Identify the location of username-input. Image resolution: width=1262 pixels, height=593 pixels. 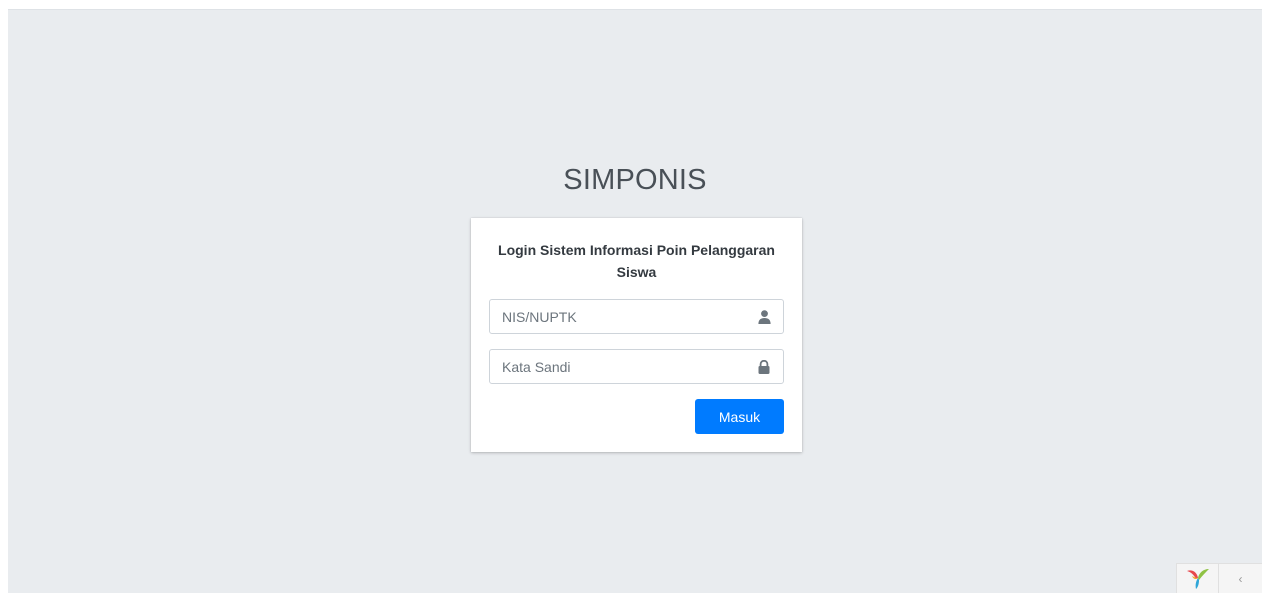
(617, 316).